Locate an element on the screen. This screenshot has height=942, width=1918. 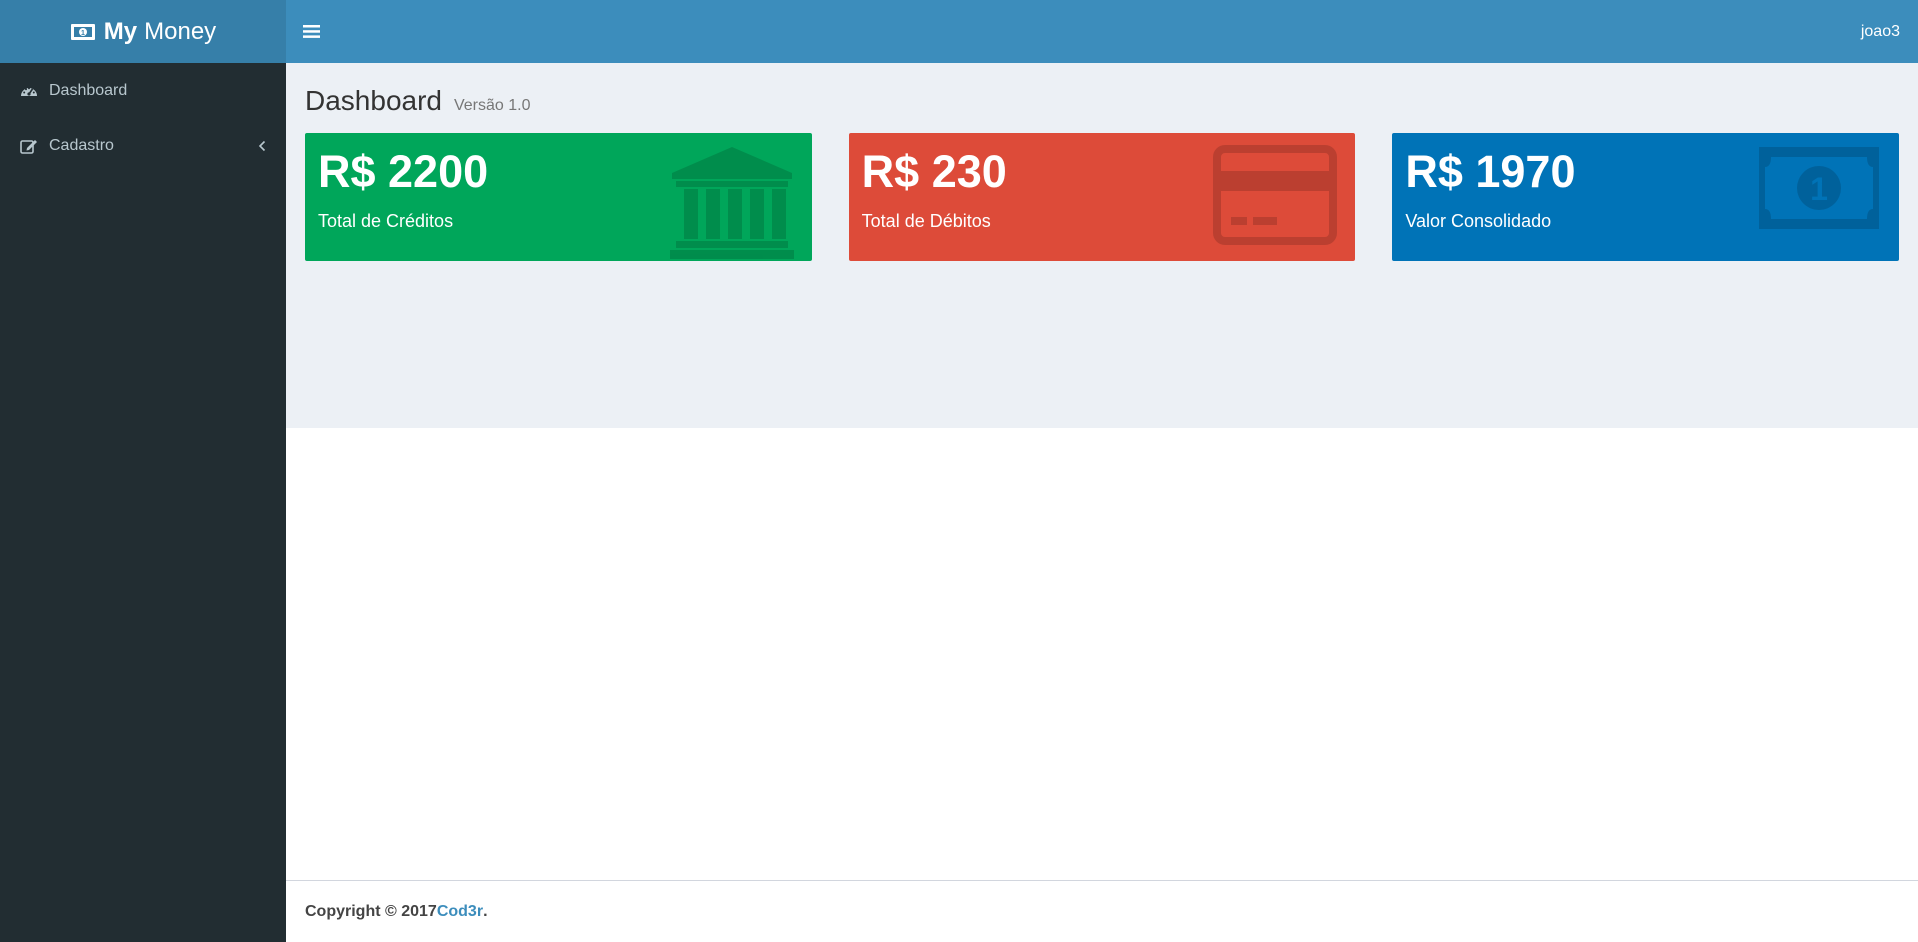
debits-box: R$ 230 Total de Débitos is located at coordinates (1102, 197).